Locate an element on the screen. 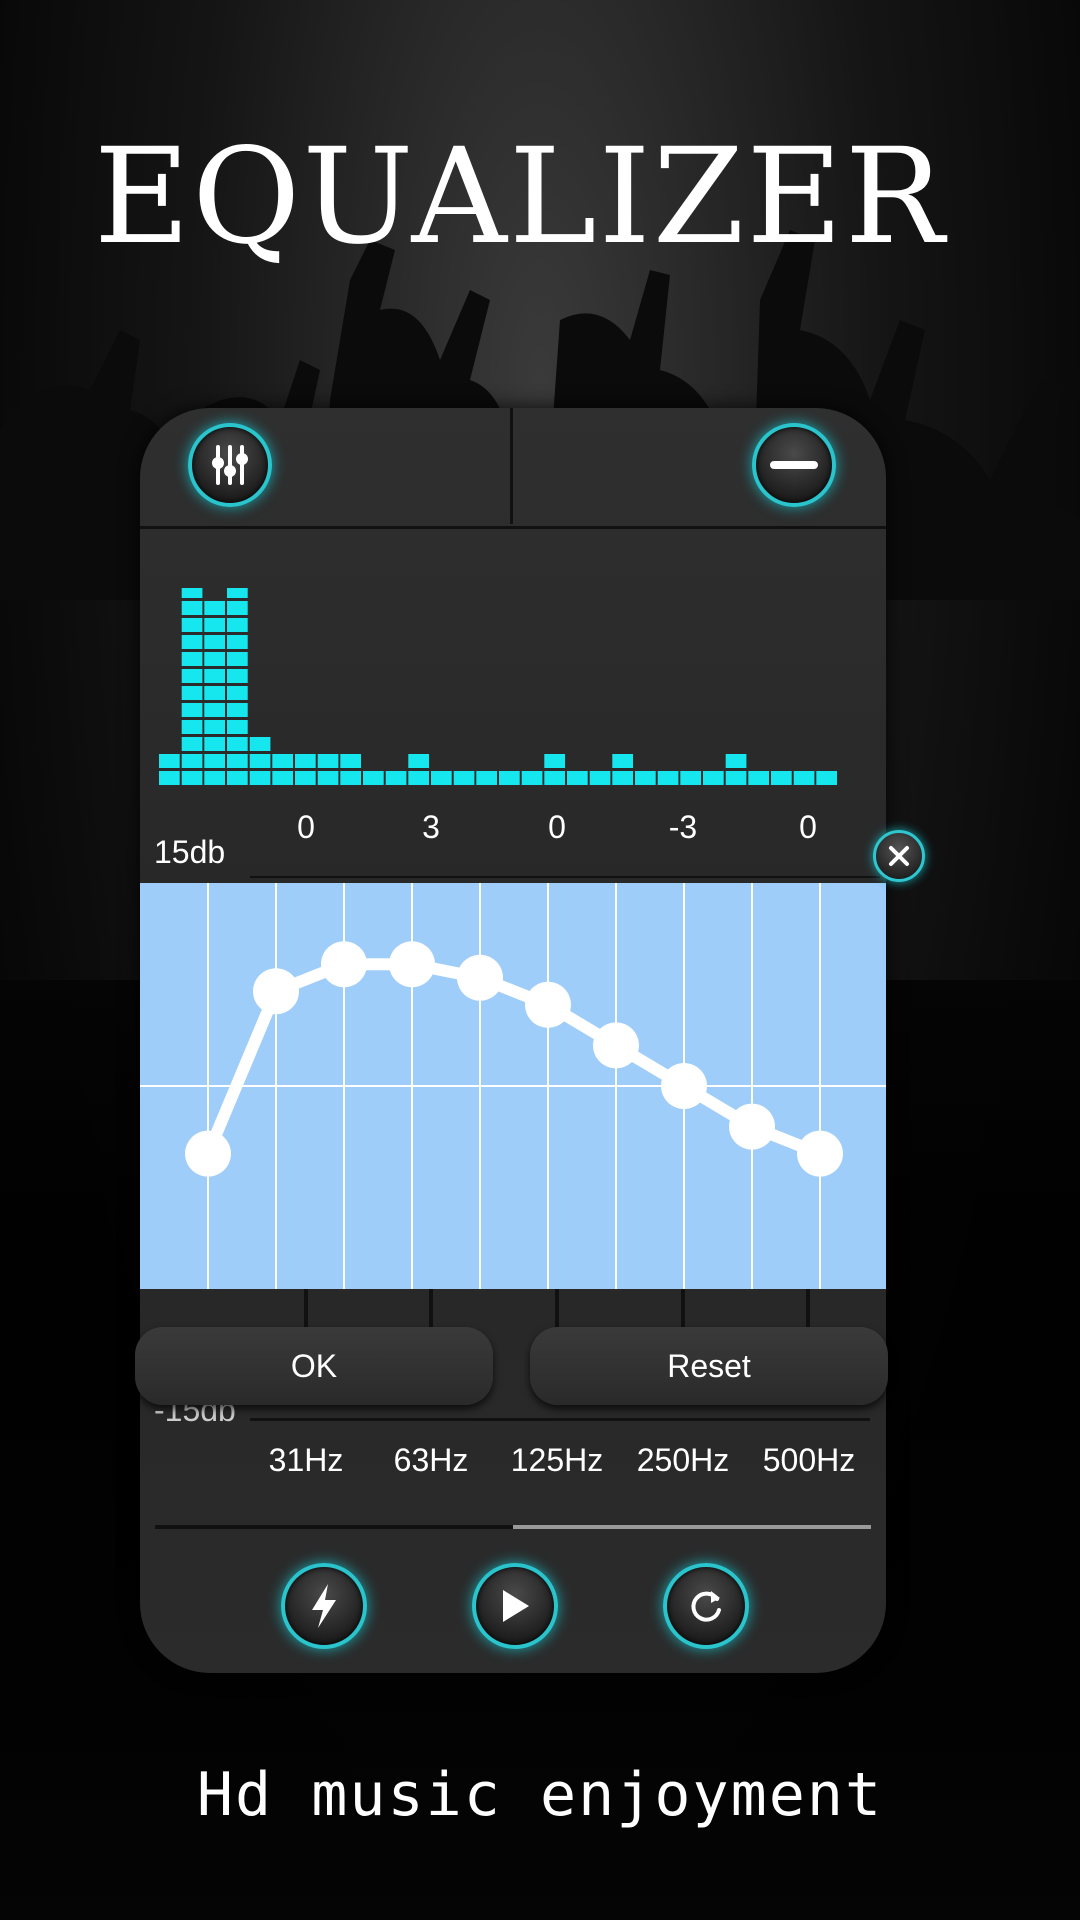  header-divider is located at coordinates (511, 466).